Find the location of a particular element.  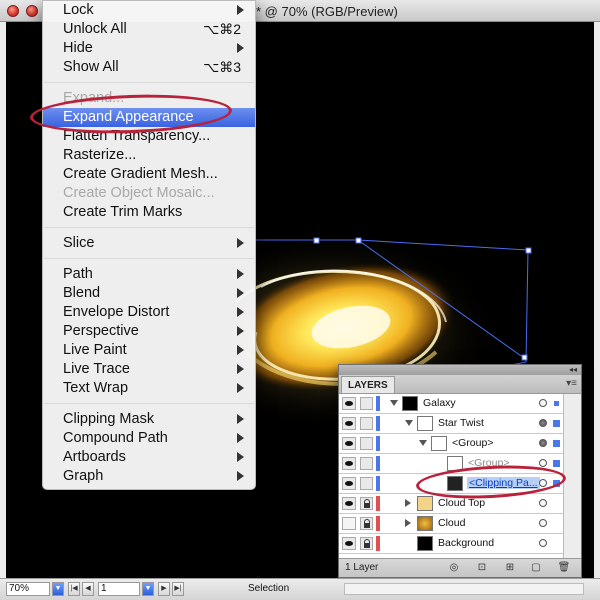

layer-row-background: Background is located at coordinates (451, 544).